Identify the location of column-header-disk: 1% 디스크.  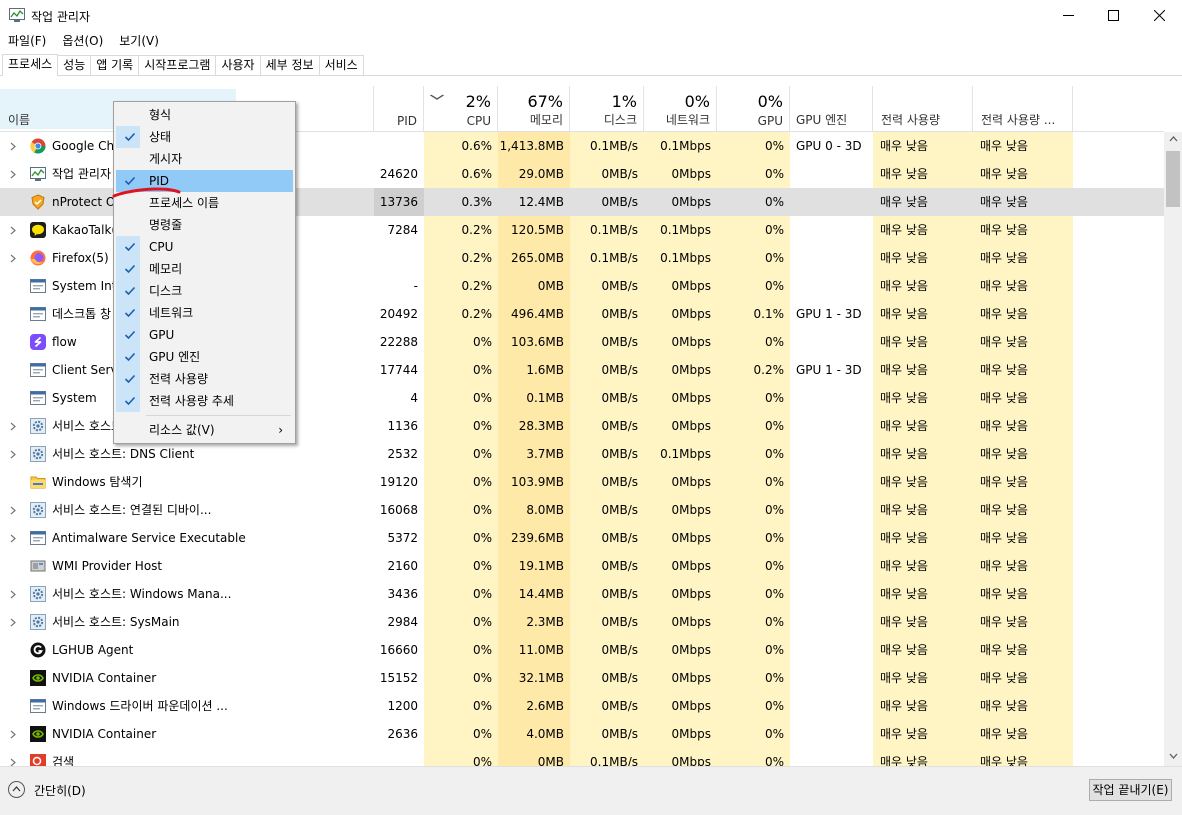
(607, 109).